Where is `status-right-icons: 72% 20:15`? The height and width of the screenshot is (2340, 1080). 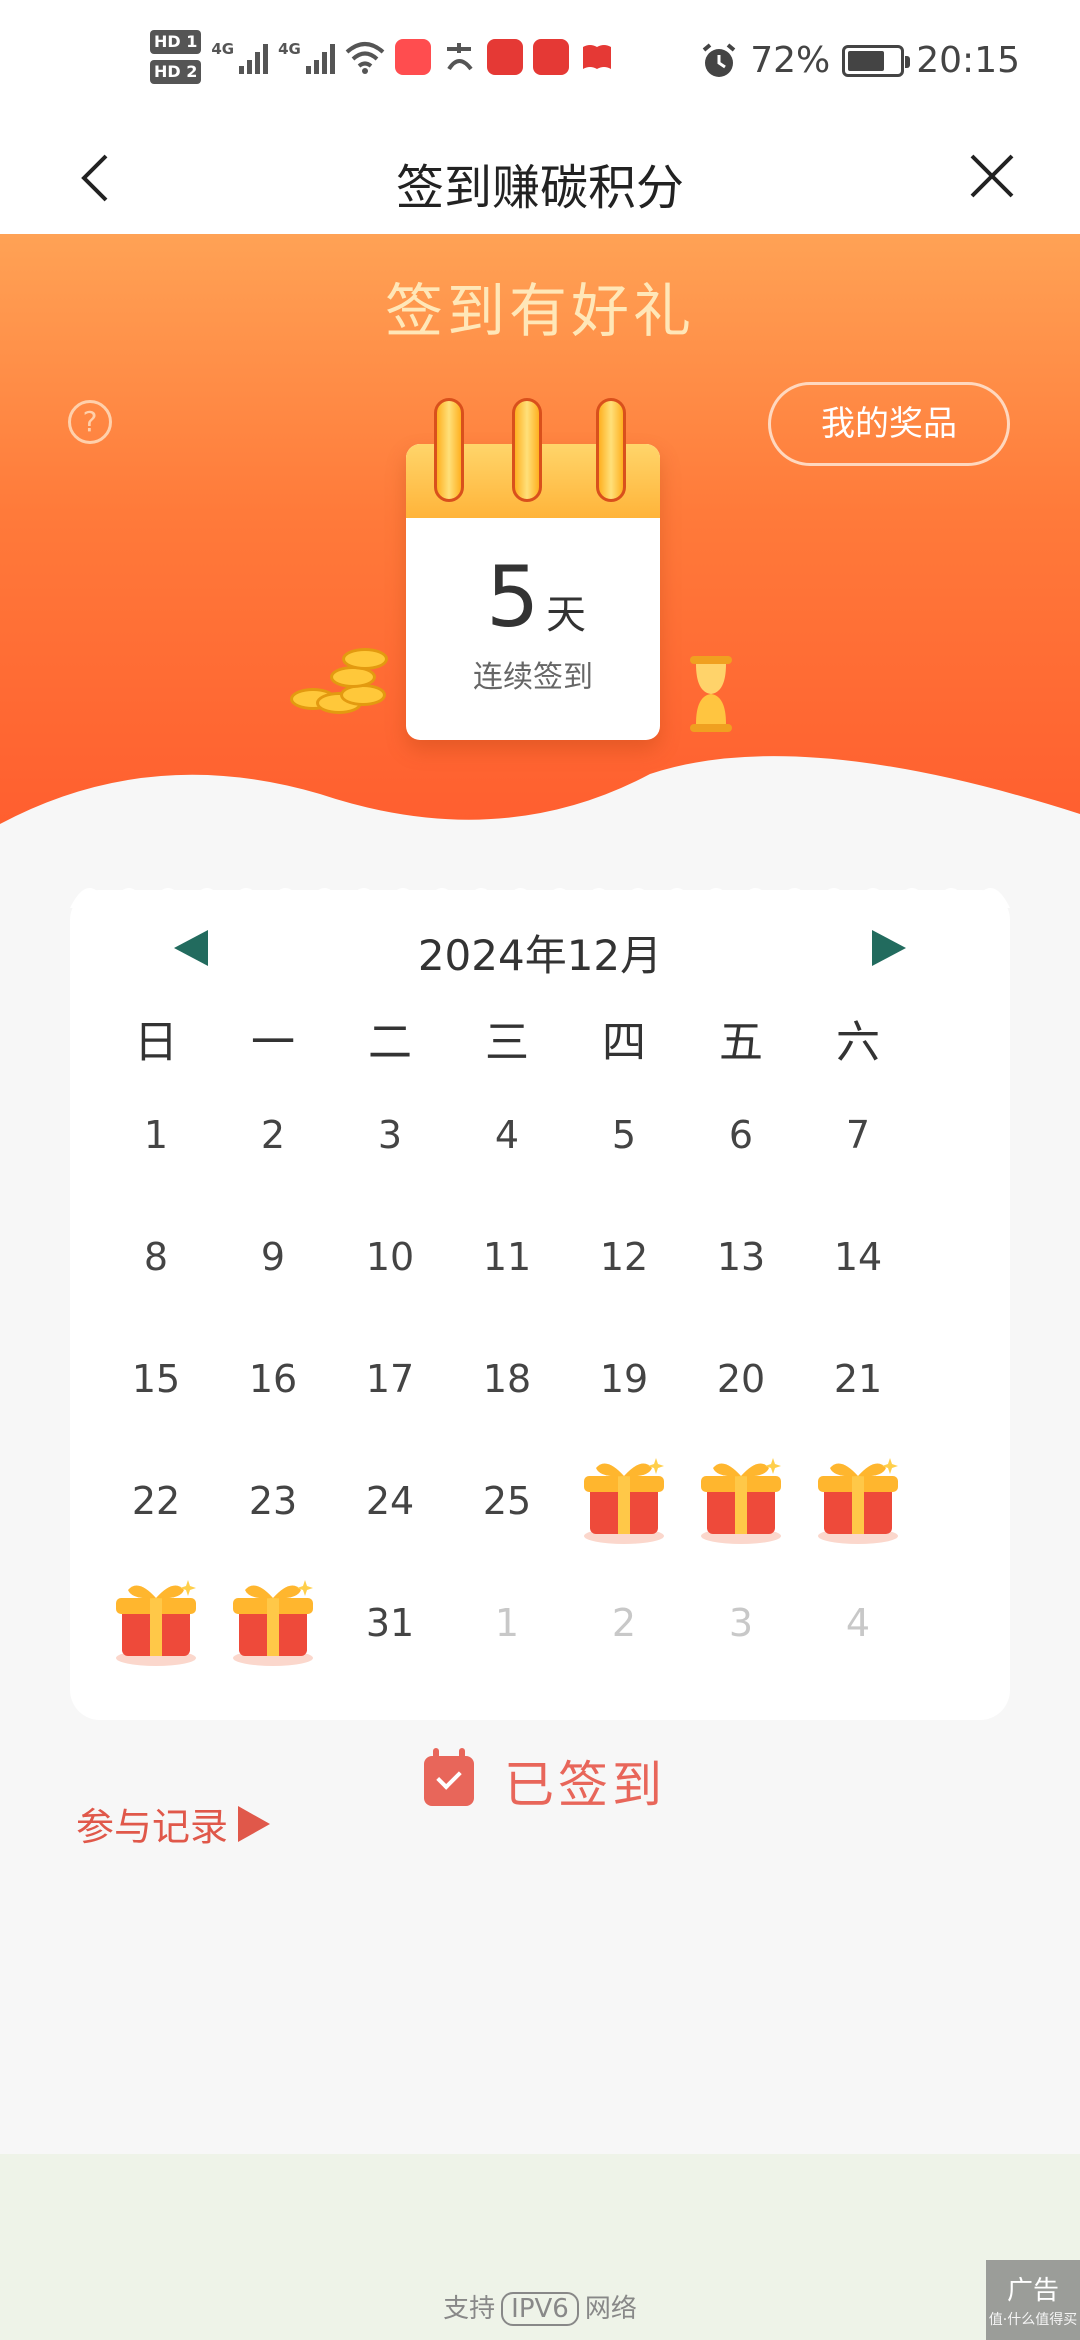 status-right-icons: 72% 20:15 is located at coordinates (860, 60).